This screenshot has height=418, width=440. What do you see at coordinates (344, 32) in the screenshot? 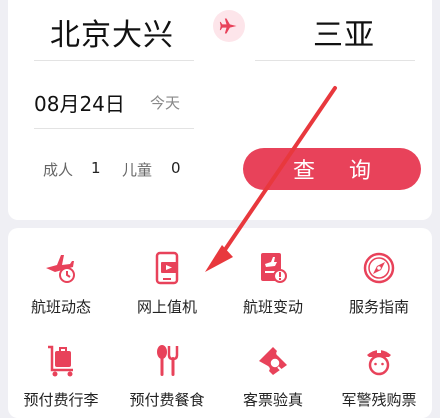
I see `arrival-city: 三亚` at bounding box center [344, 32].